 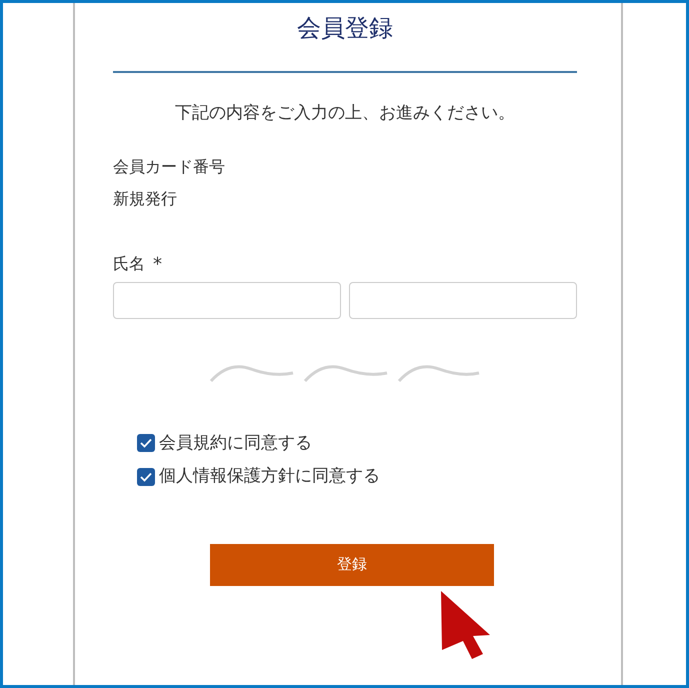 What do you see at coordinates (345, 28) in the screenshot?
I see `page-title: 会員登録` at bounding box center [345, 28].